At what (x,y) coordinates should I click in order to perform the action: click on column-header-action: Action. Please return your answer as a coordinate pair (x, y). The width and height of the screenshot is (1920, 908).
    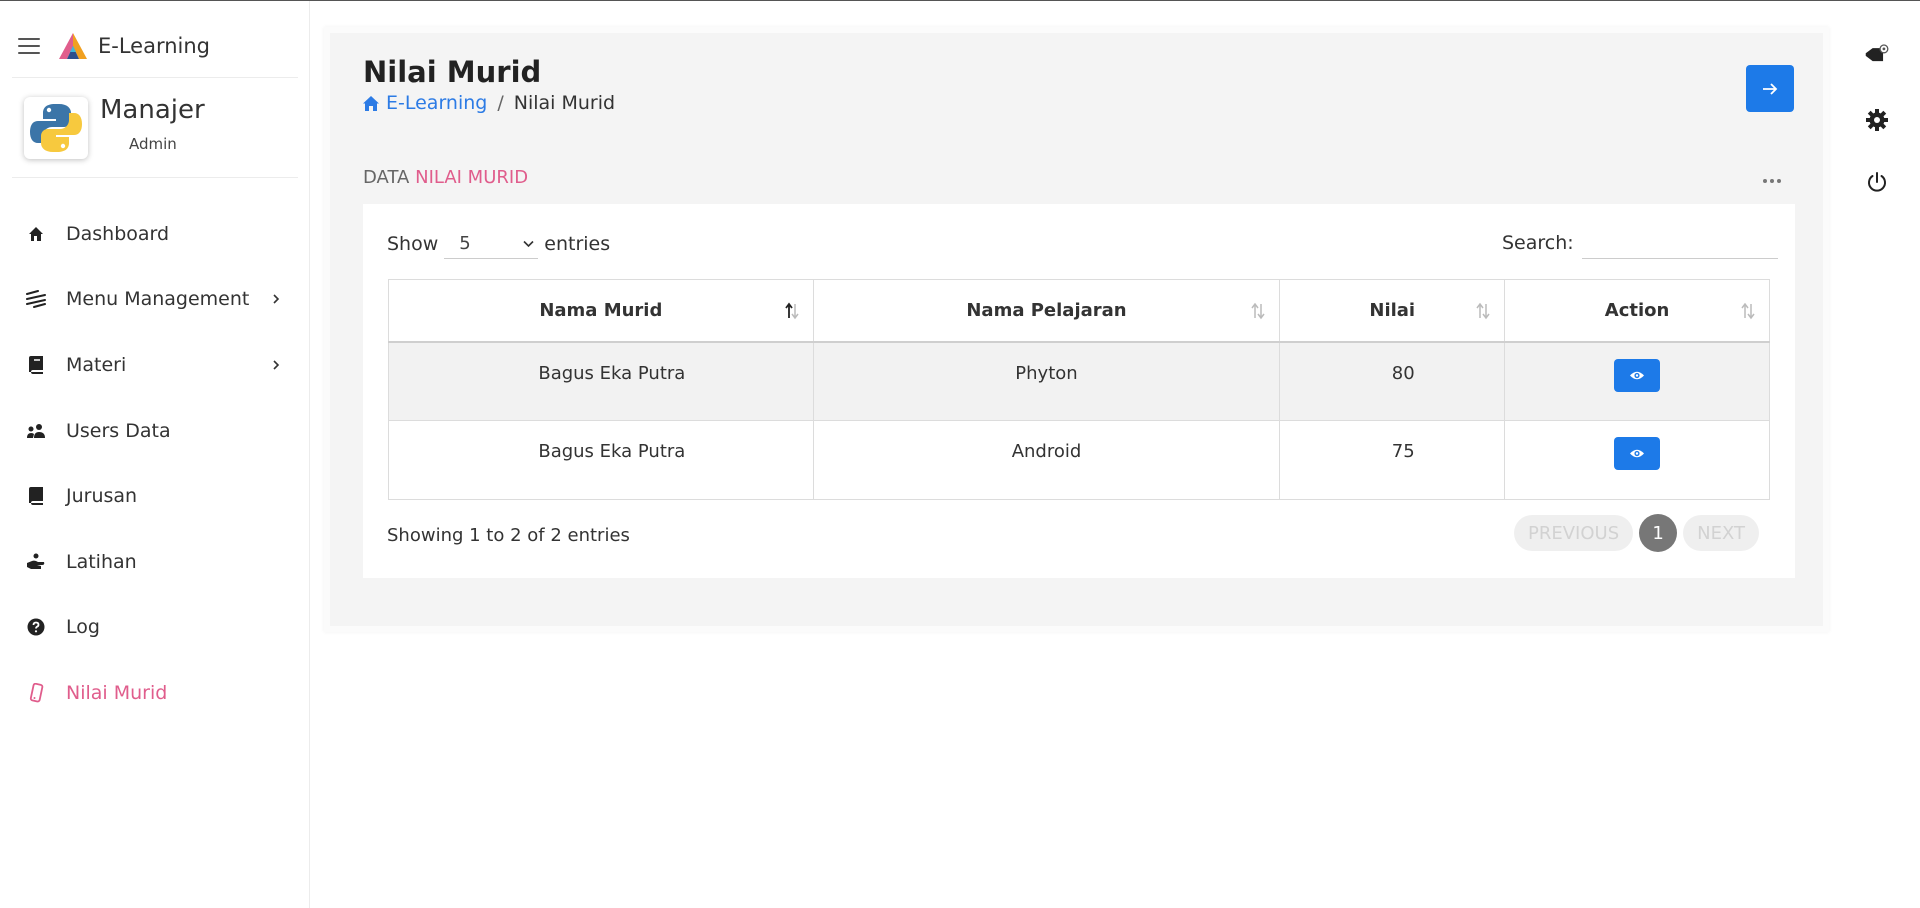
    Looking at the image, I should click on (1637, 311).